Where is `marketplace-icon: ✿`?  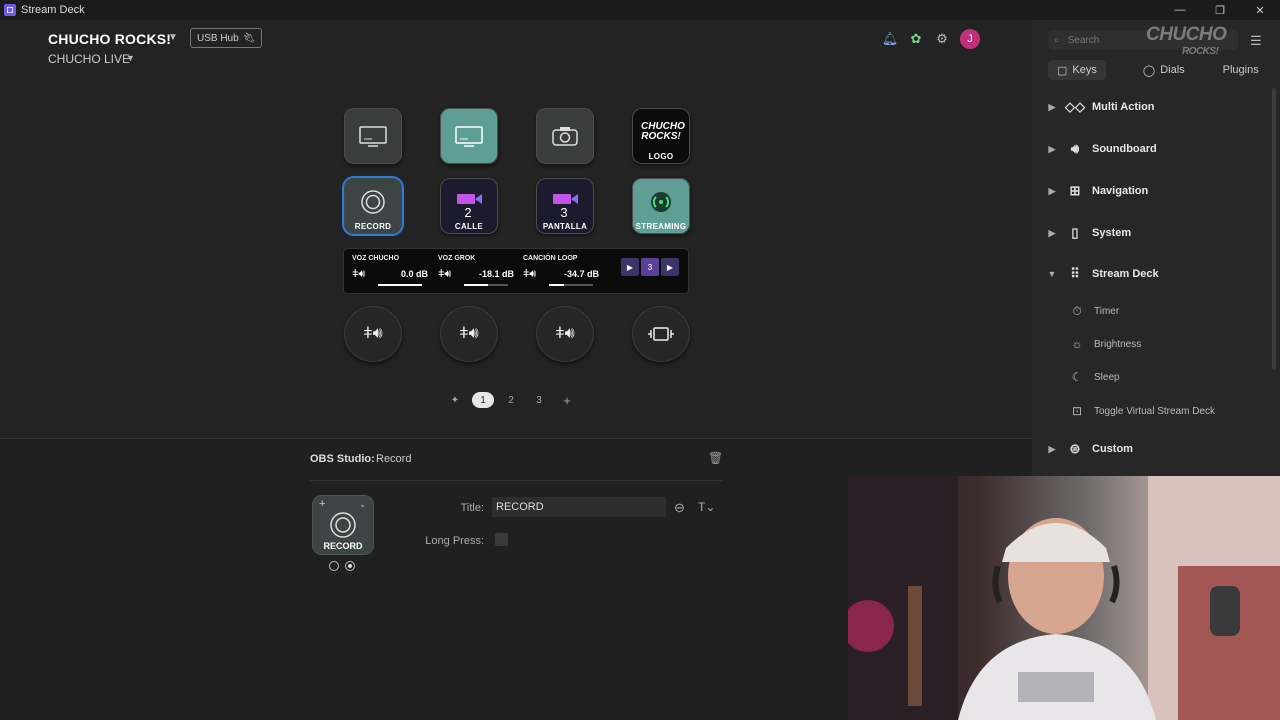 marketplace-icon: ✿ is located at coordinates (916, 39).